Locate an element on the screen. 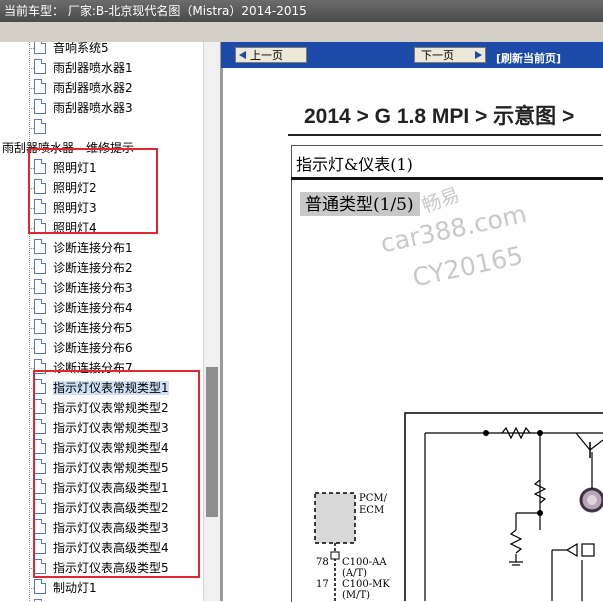 This screenshot has height=602, width=603. svg-text: 17 is located at coordinates (322, 584).